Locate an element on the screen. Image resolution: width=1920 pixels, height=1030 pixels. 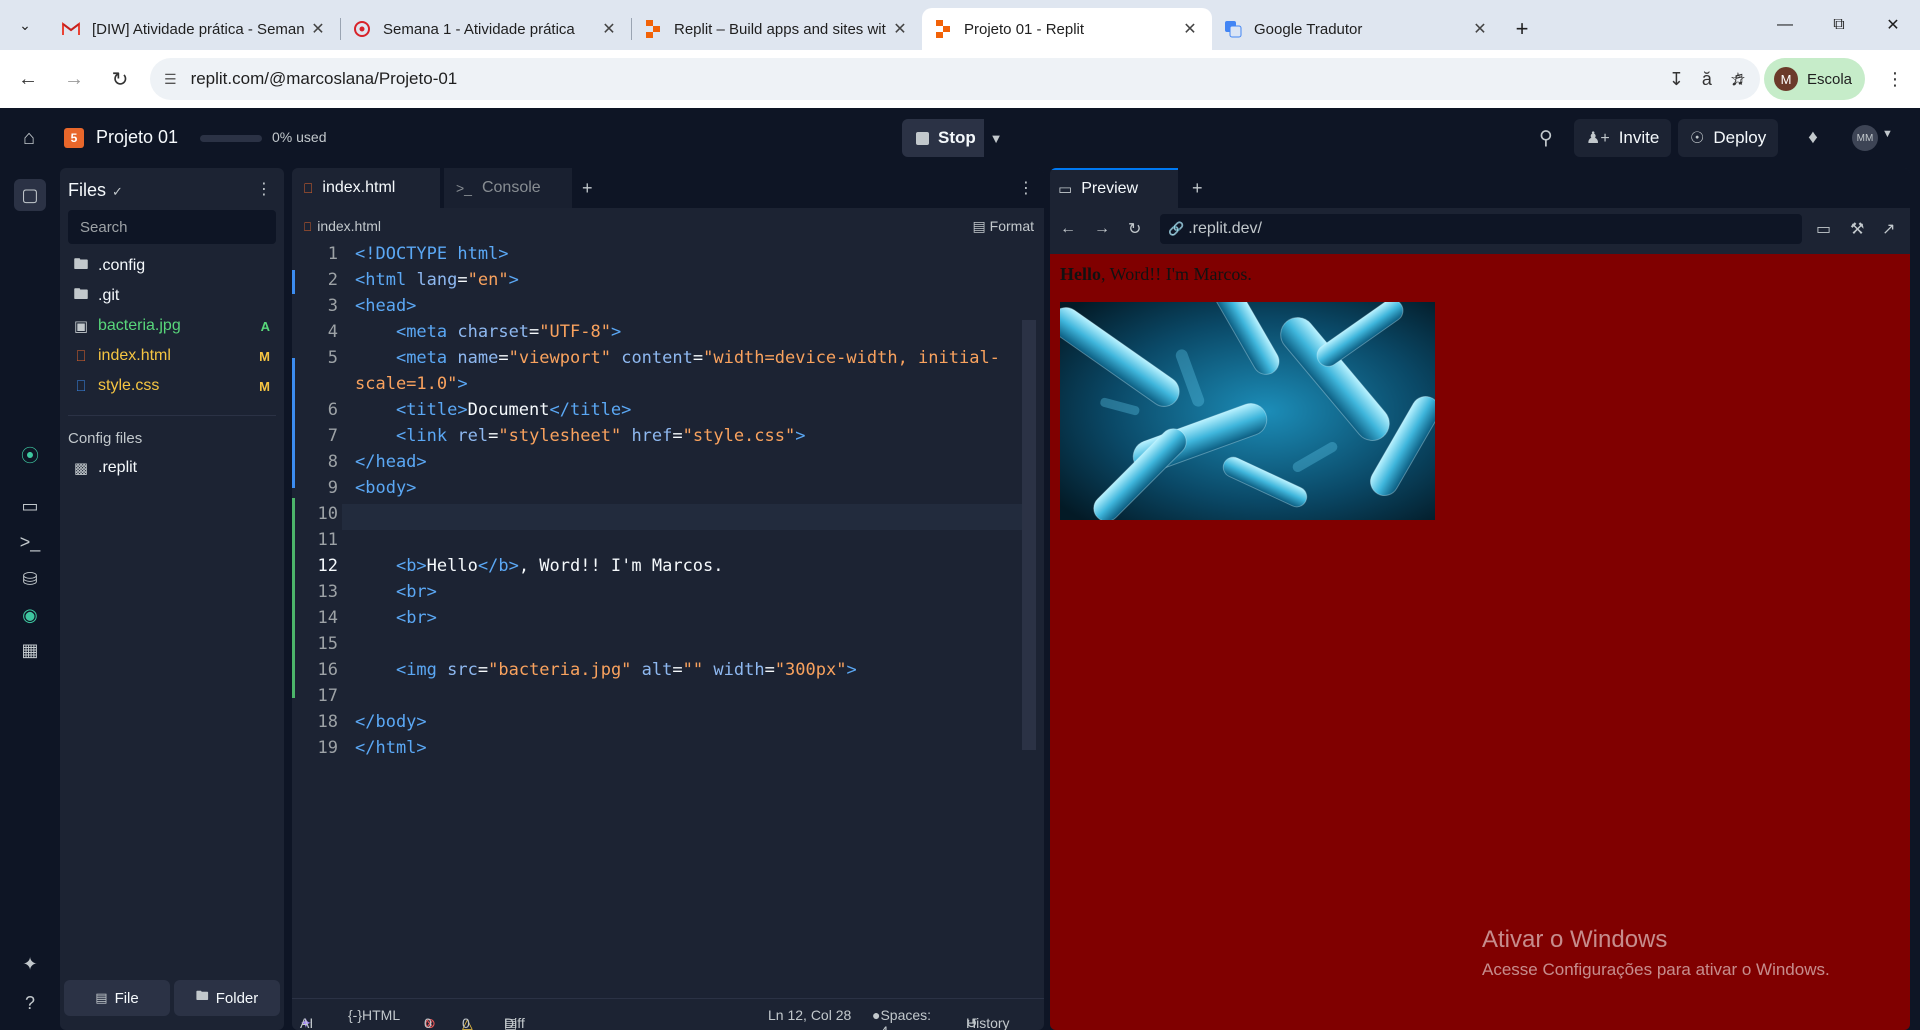
all-tools-icon: ▦ is located at coordinates (30, 650).